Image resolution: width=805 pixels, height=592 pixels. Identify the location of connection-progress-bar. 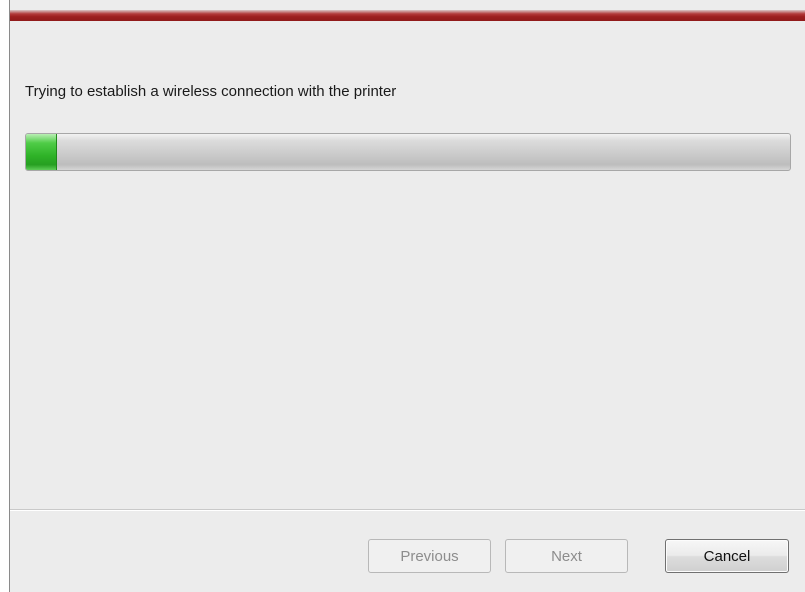
(408, 152).